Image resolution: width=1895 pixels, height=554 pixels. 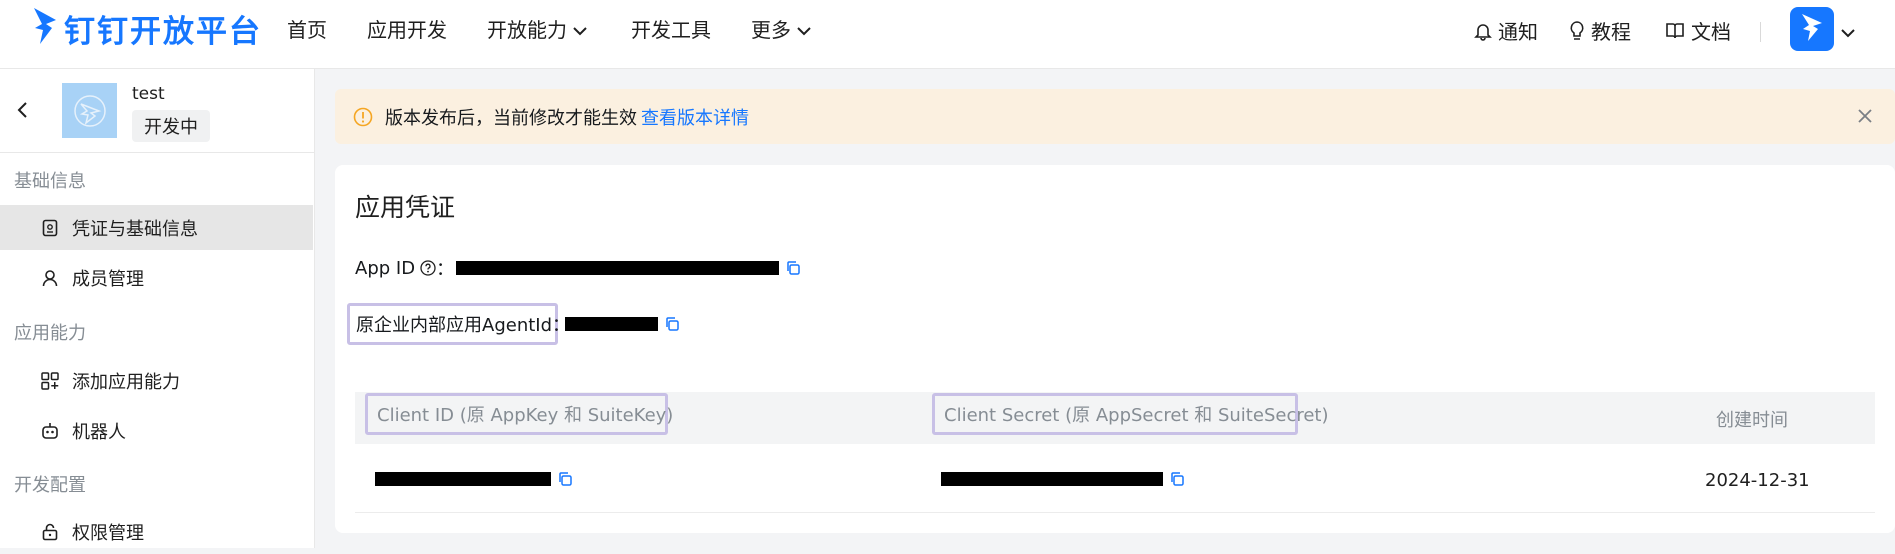 I want to click on app-icon, so click(x=89, y=110).